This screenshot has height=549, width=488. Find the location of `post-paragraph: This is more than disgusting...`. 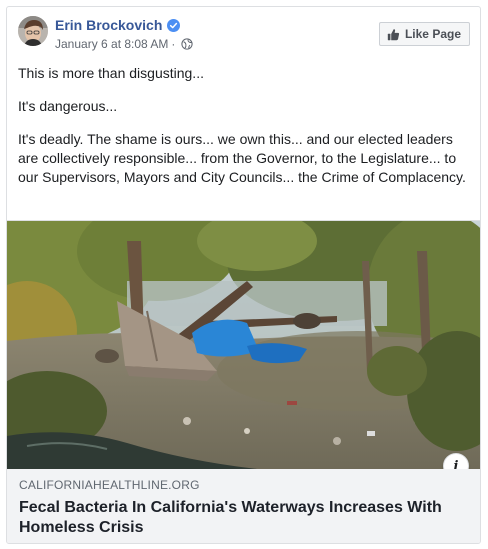

post-paragraph: This is more than disgusting... is located at coordinates (111, 73).